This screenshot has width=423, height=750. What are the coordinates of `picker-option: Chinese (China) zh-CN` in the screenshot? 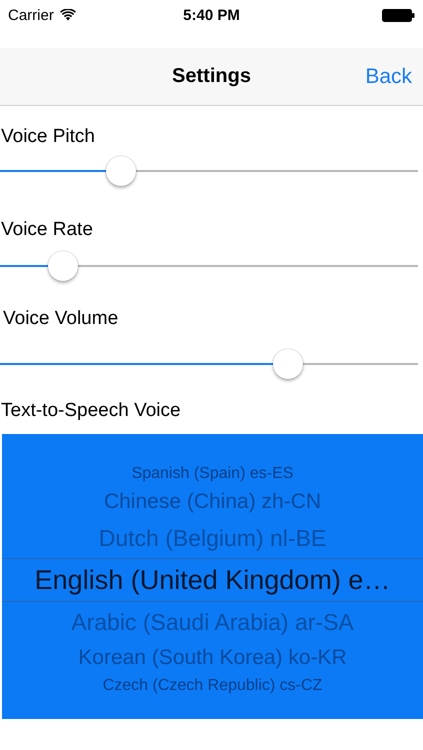 It's located at (212, 502).